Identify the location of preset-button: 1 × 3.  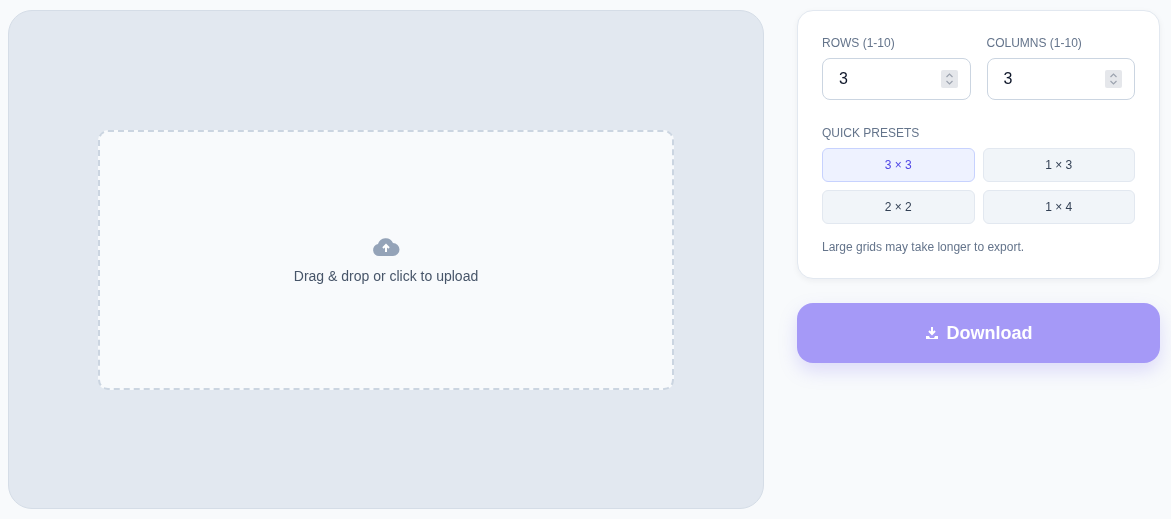
(1058, 165).